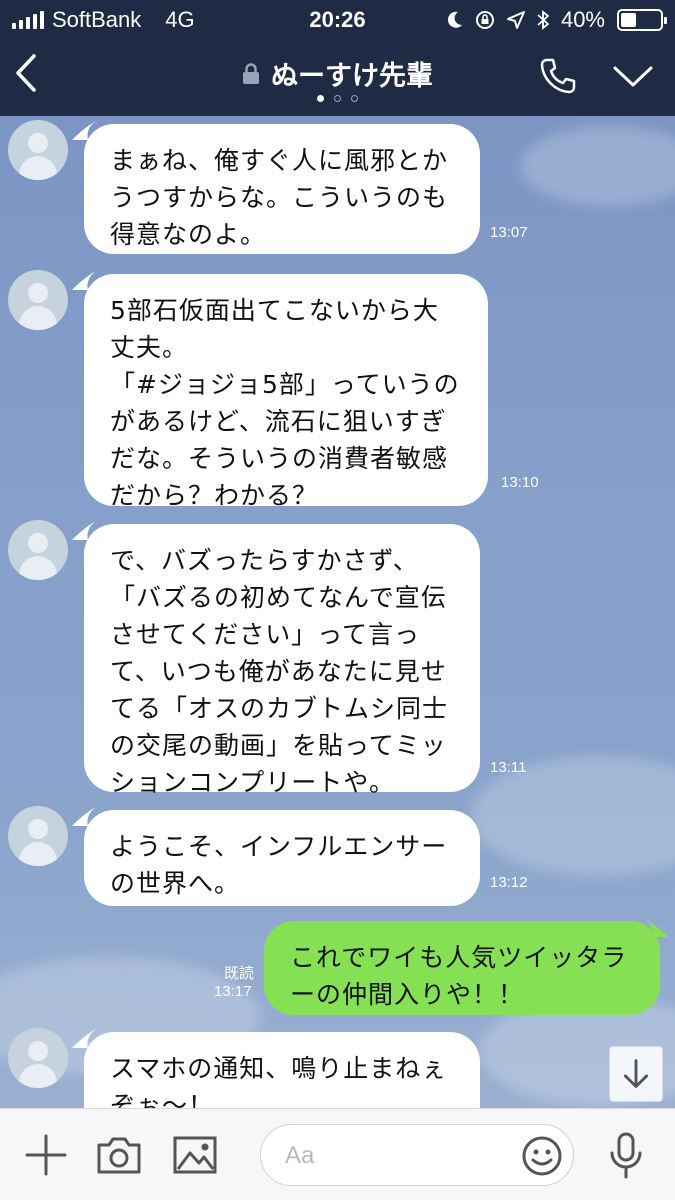 The height and width of the screenshot is (1200, 675). What do you see at coordinates (282, 858) in the screenshot?
I see `message-bubble: ようこそ、インフルエンサー の世界へ。` at bounding box center [282, 858].